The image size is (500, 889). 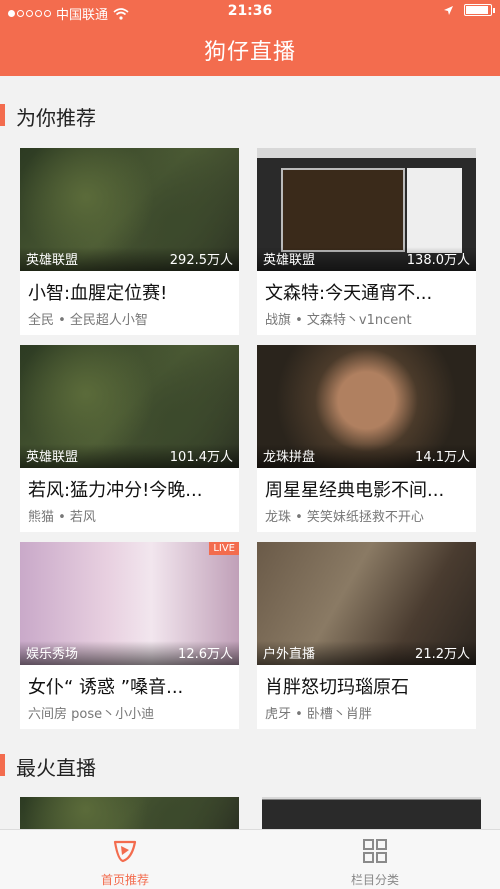 I want to click on section-header-recommended: 为你推荐, so click(x=250, y=115).